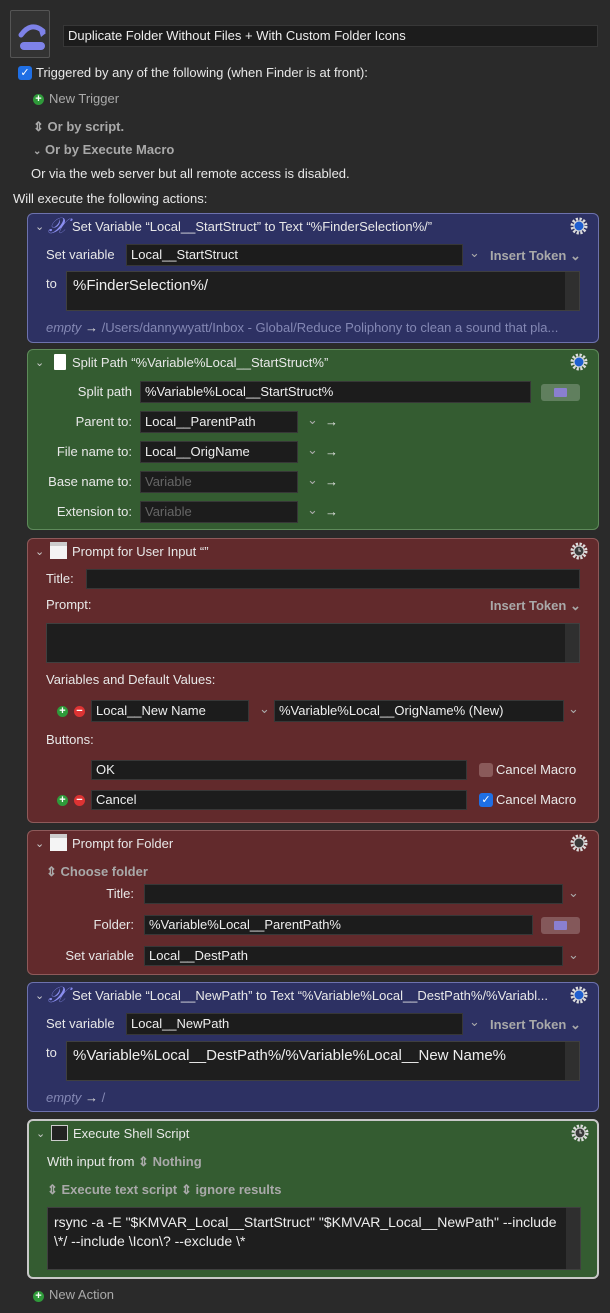  I want to click on cancel-macro-label: Cancel Macro, so click(536, 799).